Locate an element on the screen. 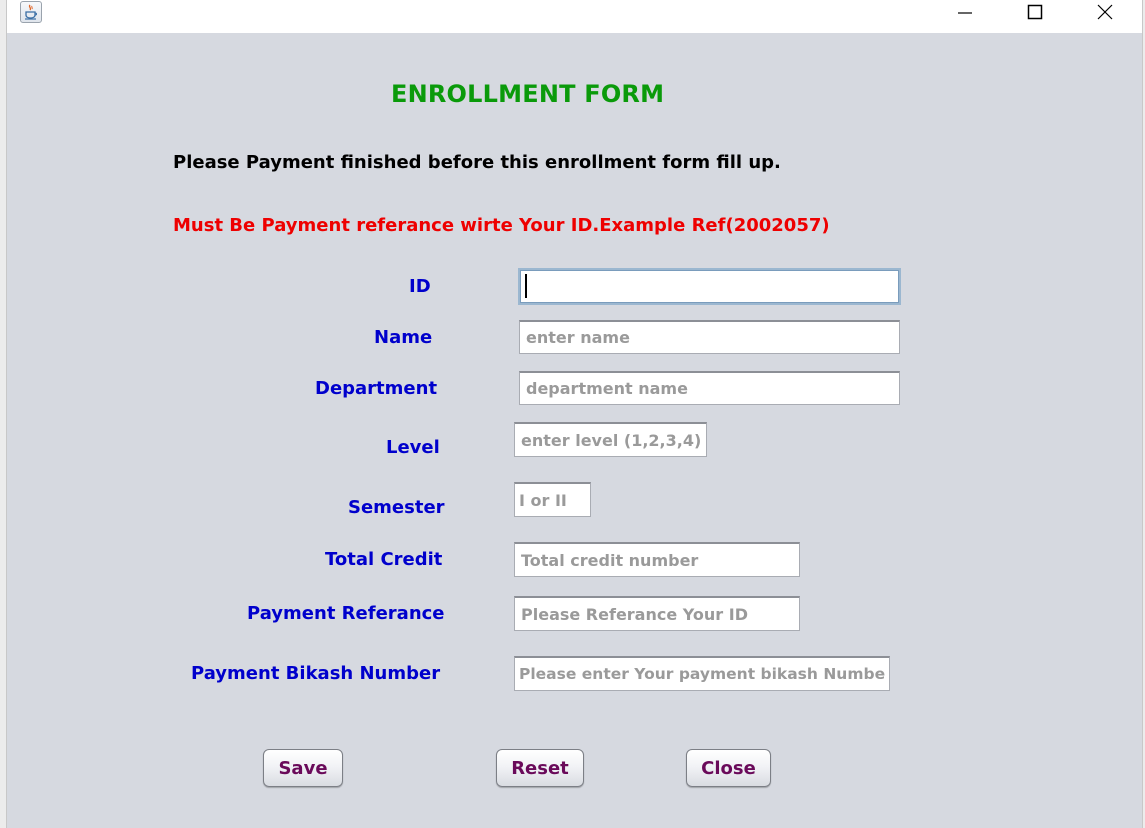  save-button: Save is located at coordinates (303, 768).